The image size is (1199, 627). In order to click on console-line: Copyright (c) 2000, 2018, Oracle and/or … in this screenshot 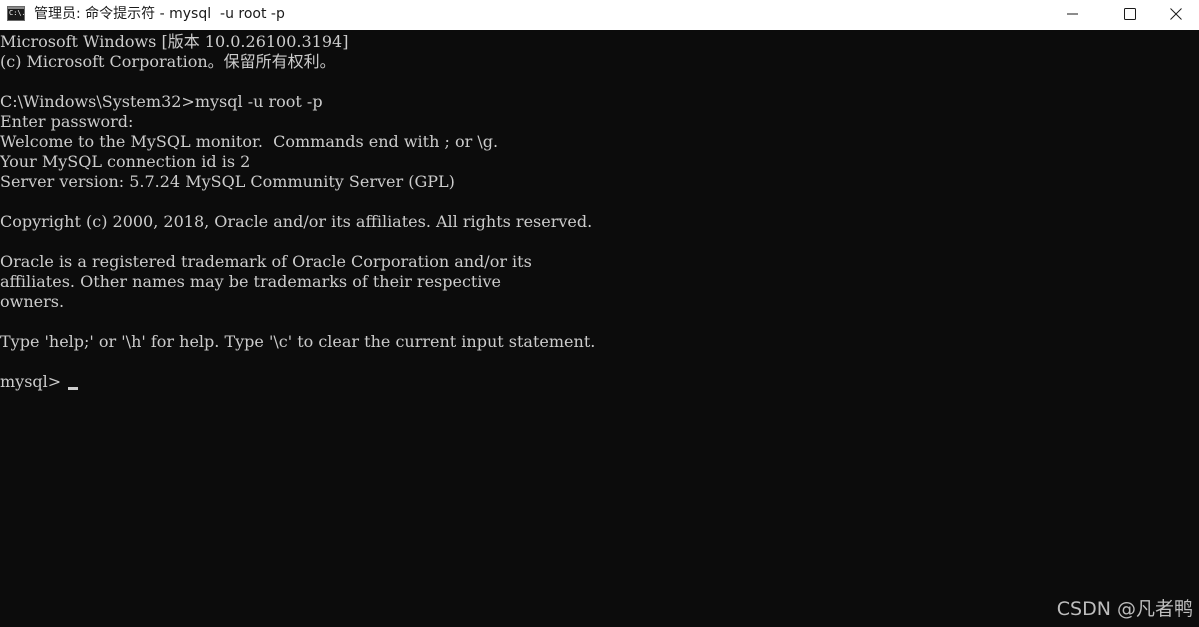, I will do `click(296, 221)`.